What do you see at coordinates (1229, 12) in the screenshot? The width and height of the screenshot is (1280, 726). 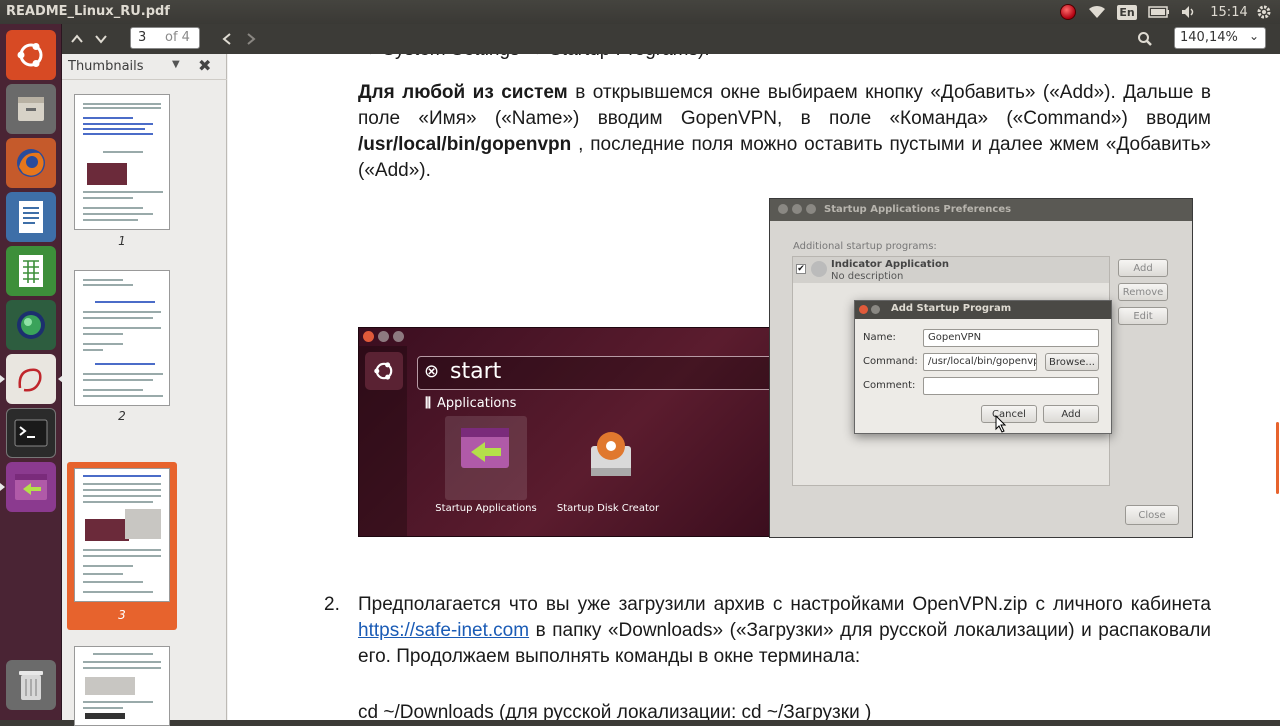 I see `clock: 15:14` at bounding box center [1229, 12].